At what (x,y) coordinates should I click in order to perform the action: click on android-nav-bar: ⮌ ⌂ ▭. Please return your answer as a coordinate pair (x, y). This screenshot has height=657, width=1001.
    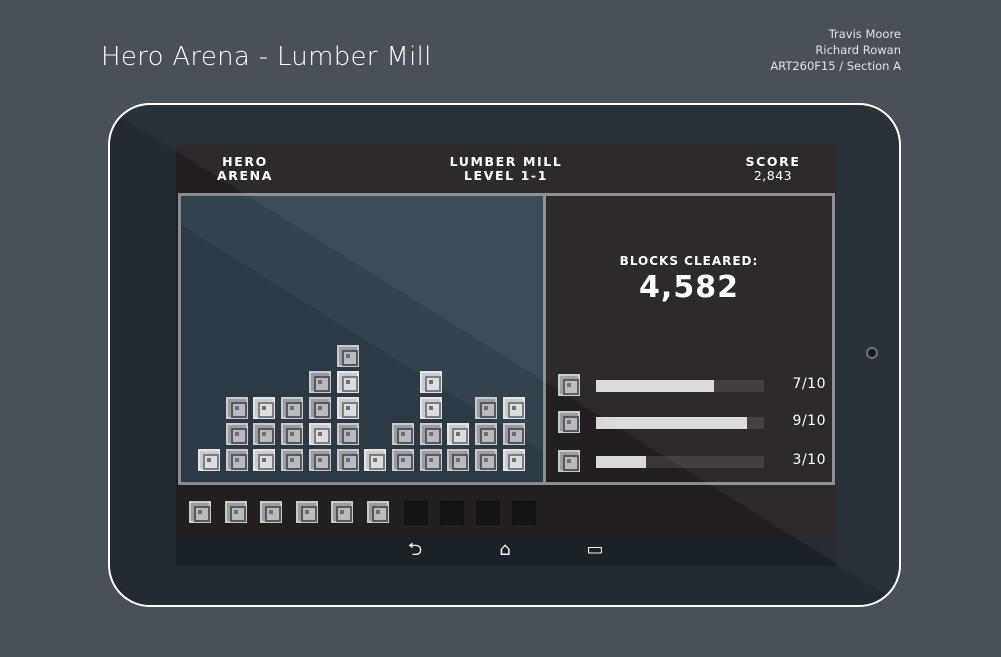
    Looking at the image, I should click on (506, 550).